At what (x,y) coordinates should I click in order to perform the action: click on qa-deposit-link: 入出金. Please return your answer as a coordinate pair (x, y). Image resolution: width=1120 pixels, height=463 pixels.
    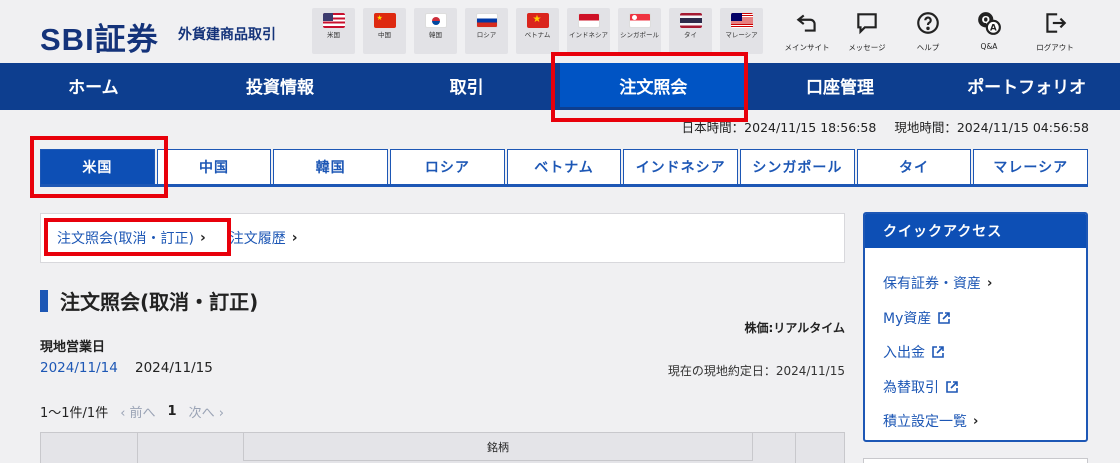
    Looking at the image, I should click on (984, 352).